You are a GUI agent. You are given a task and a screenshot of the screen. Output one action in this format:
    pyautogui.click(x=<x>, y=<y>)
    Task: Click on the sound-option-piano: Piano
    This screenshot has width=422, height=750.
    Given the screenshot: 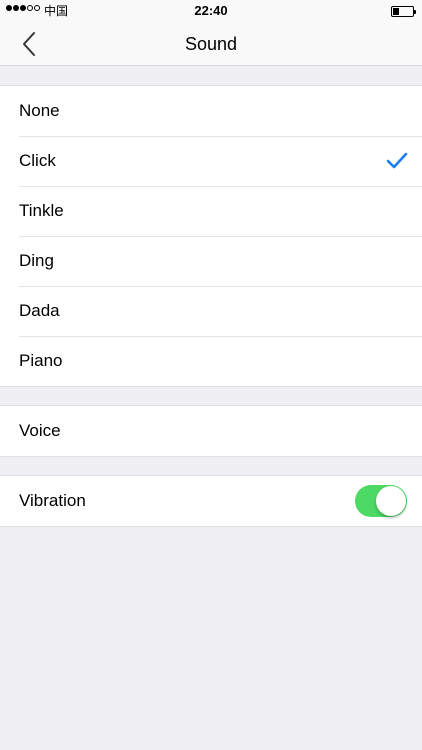 What is the action you would take?
    pyautogui.click(x=211, y=361)
    